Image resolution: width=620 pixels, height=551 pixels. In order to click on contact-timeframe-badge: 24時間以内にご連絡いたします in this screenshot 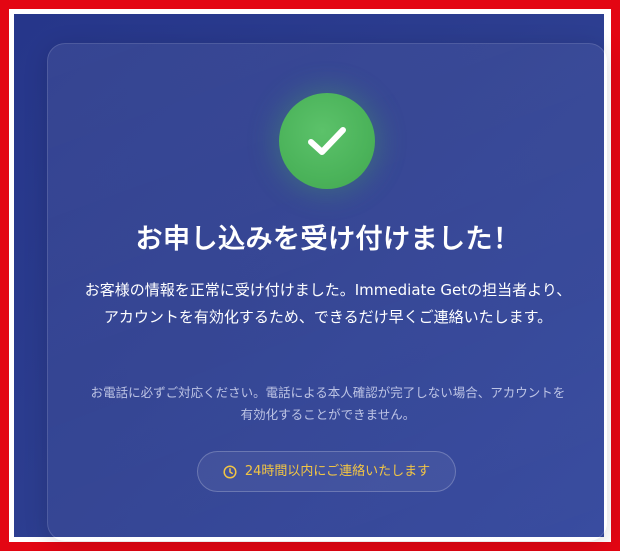, I will do `click(326, 471)`.